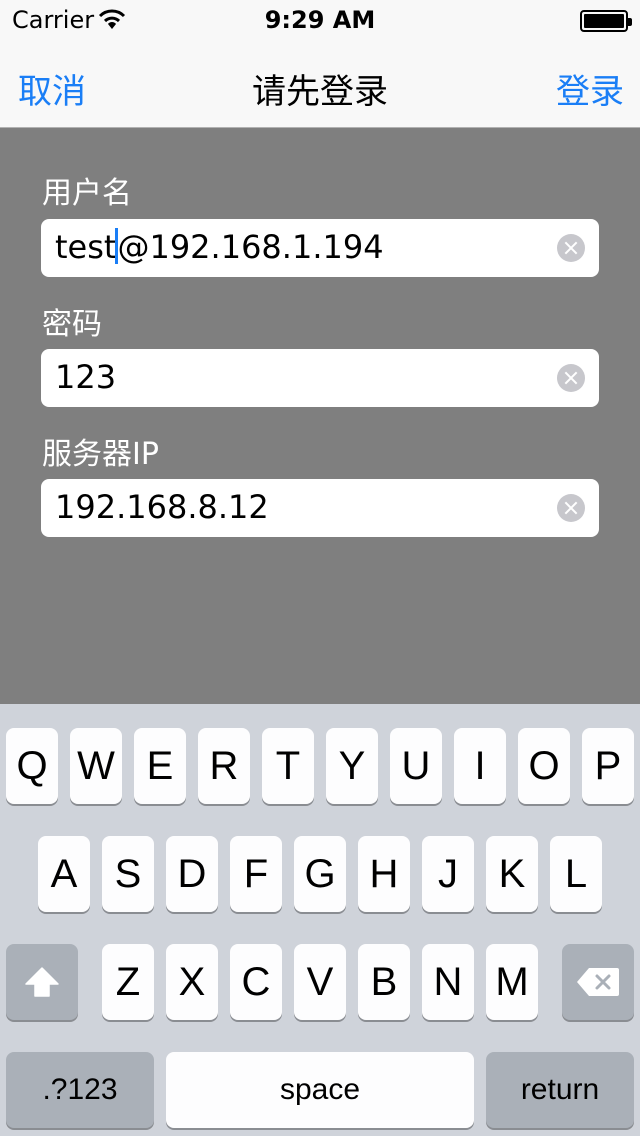 Image resolution: width=640 pixels, height=1136 pixels. I want to click on key-z: Z, so click(128, 982).